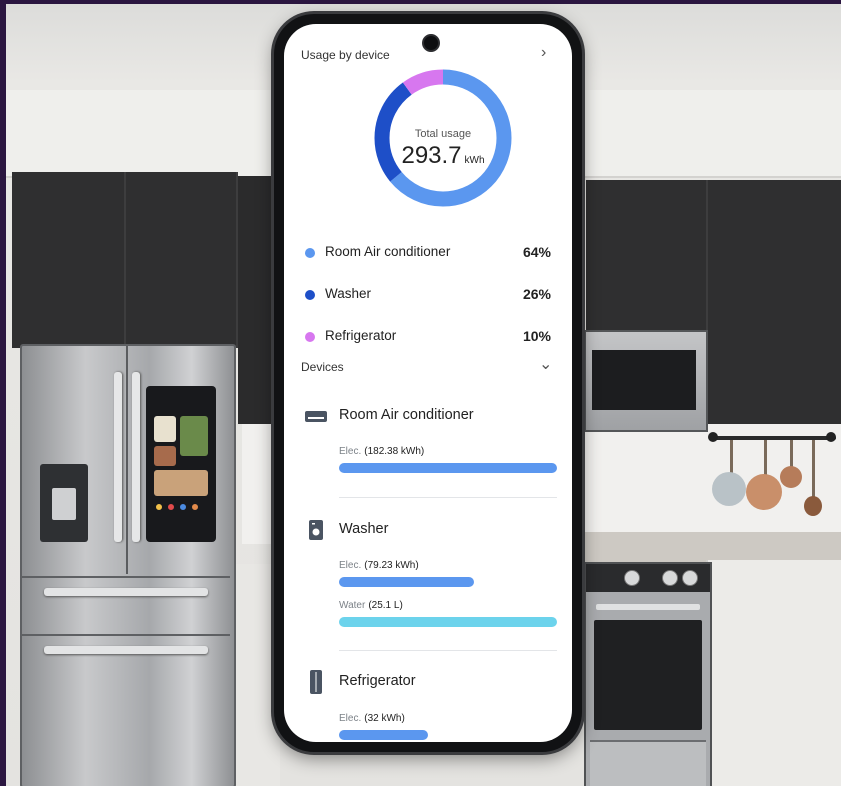  I want to click on total-usage-number: 293.7, so click(431, 155).